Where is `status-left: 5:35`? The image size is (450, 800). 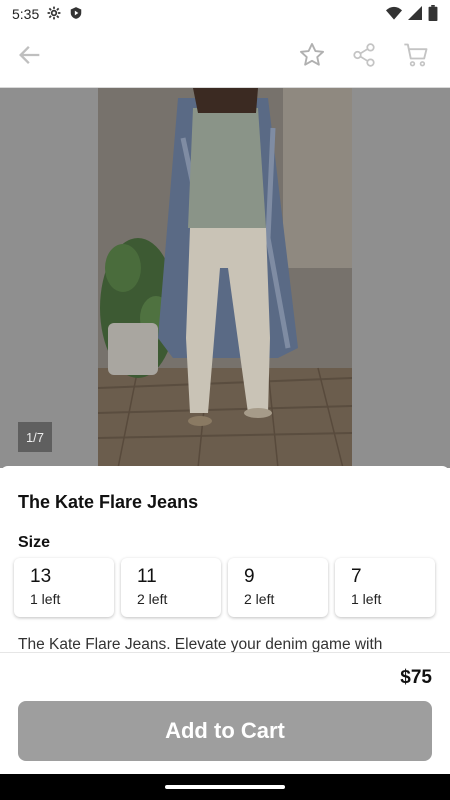 status-left: 5:35 is located at coordinates (47, 14).